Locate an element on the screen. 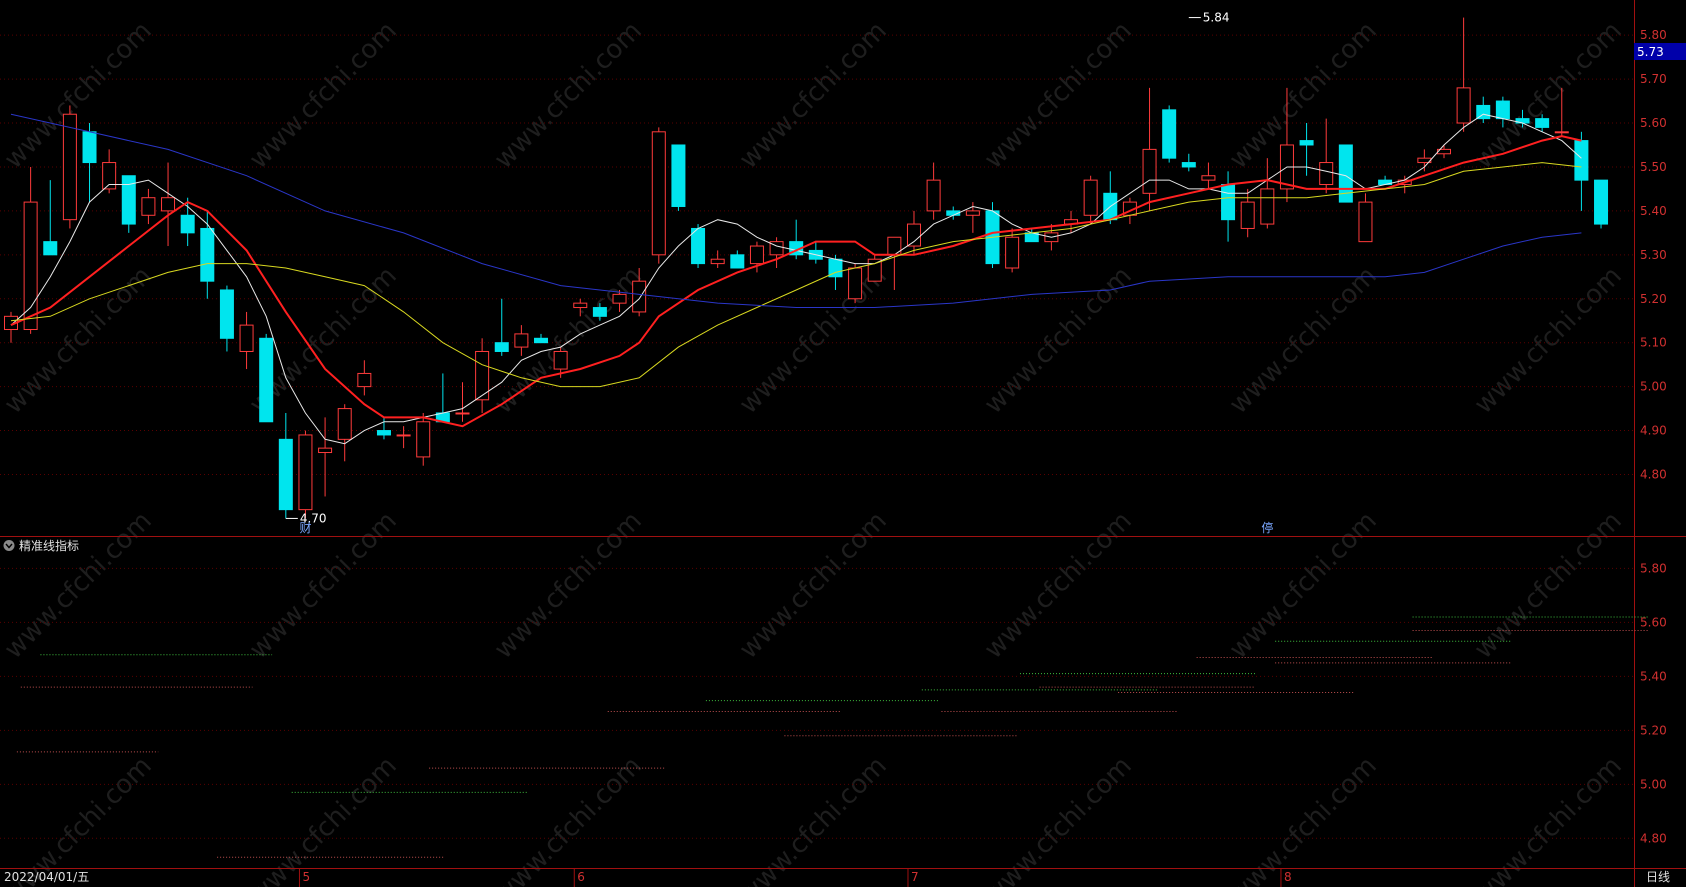  indicator-tick-label: 5.60 is located at coordinates (1653, 622).